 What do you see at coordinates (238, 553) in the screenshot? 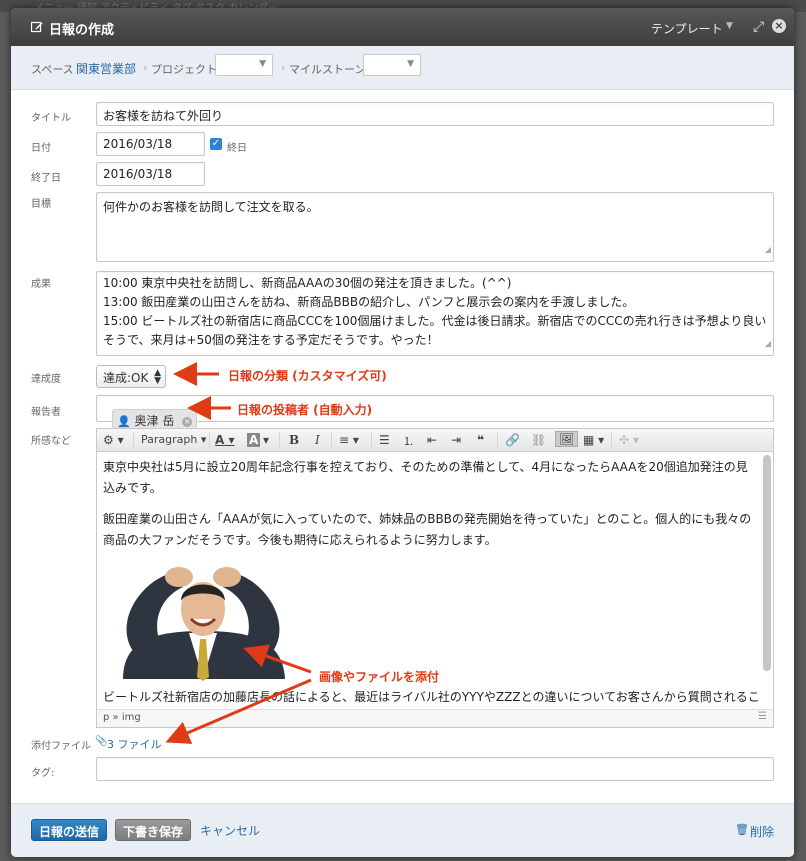
I see `annotation-arrows` at bounding box center [238, 553].